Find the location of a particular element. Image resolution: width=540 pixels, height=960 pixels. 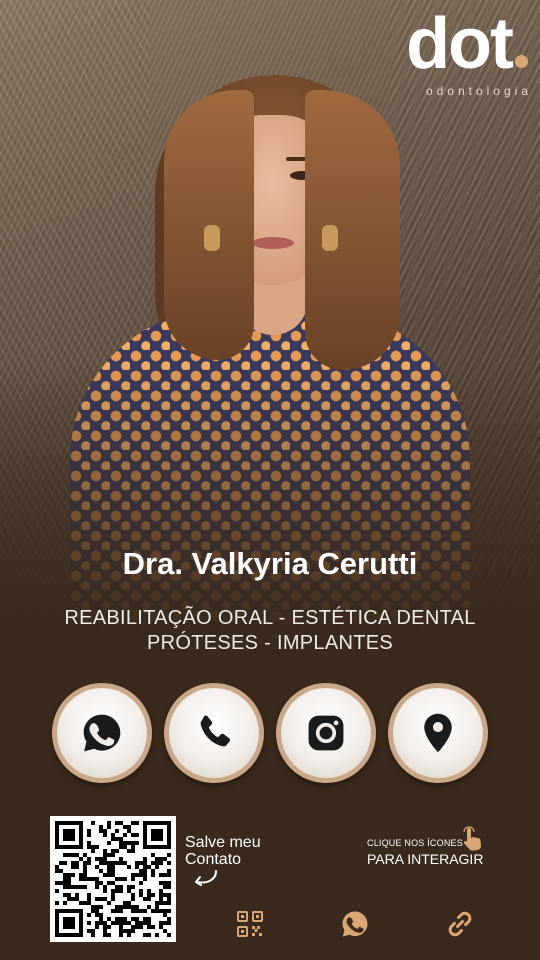

curved-arrow-icon is located at coordinates (206, 878).